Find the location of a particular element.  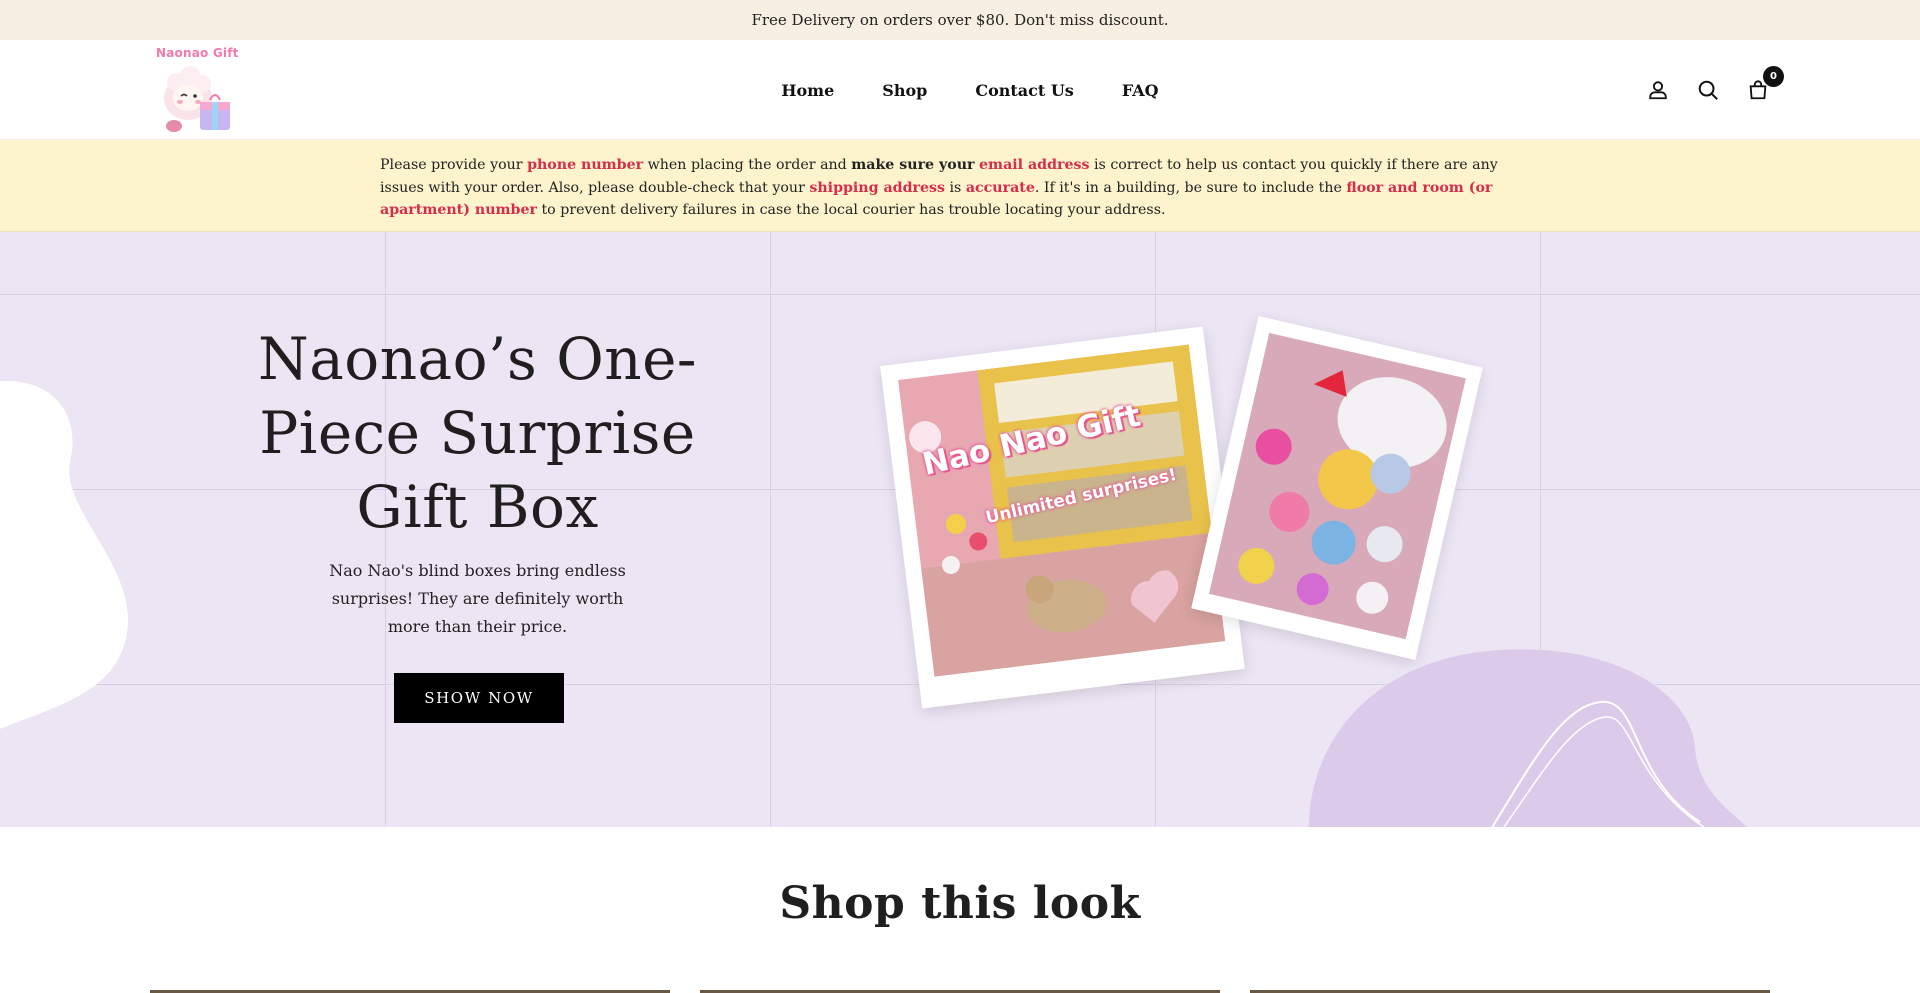

notice-shipping: shipping address is located at coordinates (877, 187).